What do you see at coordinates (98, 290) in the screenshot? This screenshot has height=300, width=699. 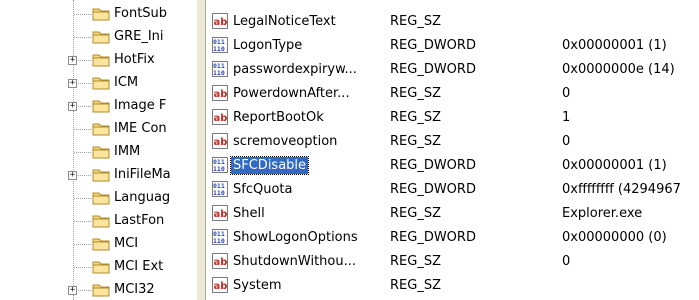 I see `tree-node: + MCI32` at bounding box center [98, 290].